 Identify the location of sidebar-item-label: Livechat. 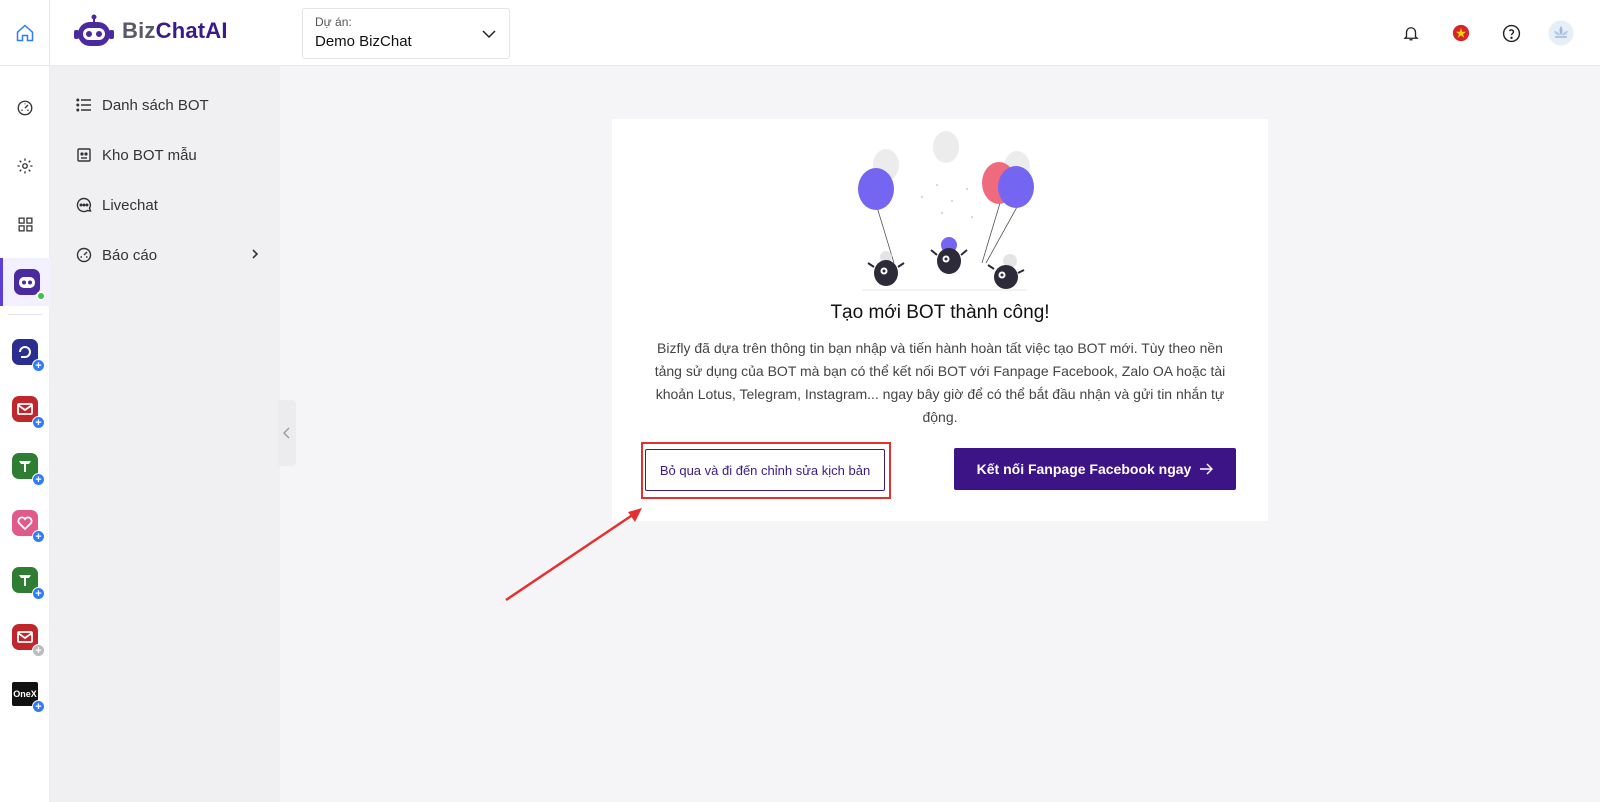
(130, 205).